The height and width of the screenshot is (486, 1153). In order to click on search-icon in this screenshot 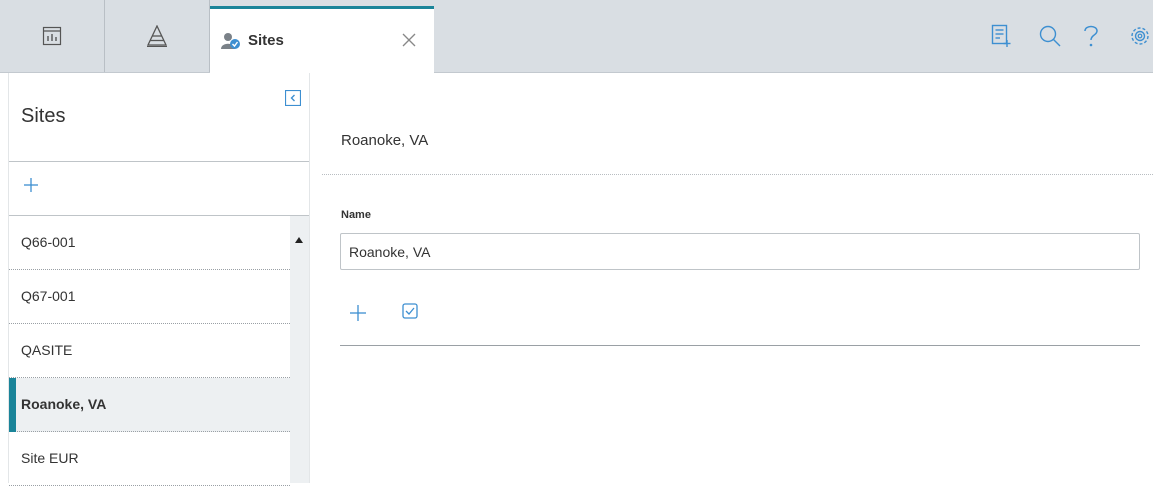, I will do `click(1050, 38)`.